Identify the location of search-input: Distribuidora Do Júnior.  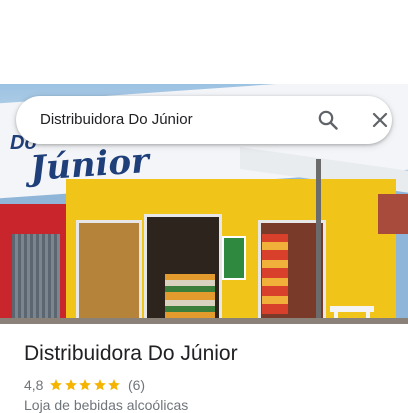
(116, 119).